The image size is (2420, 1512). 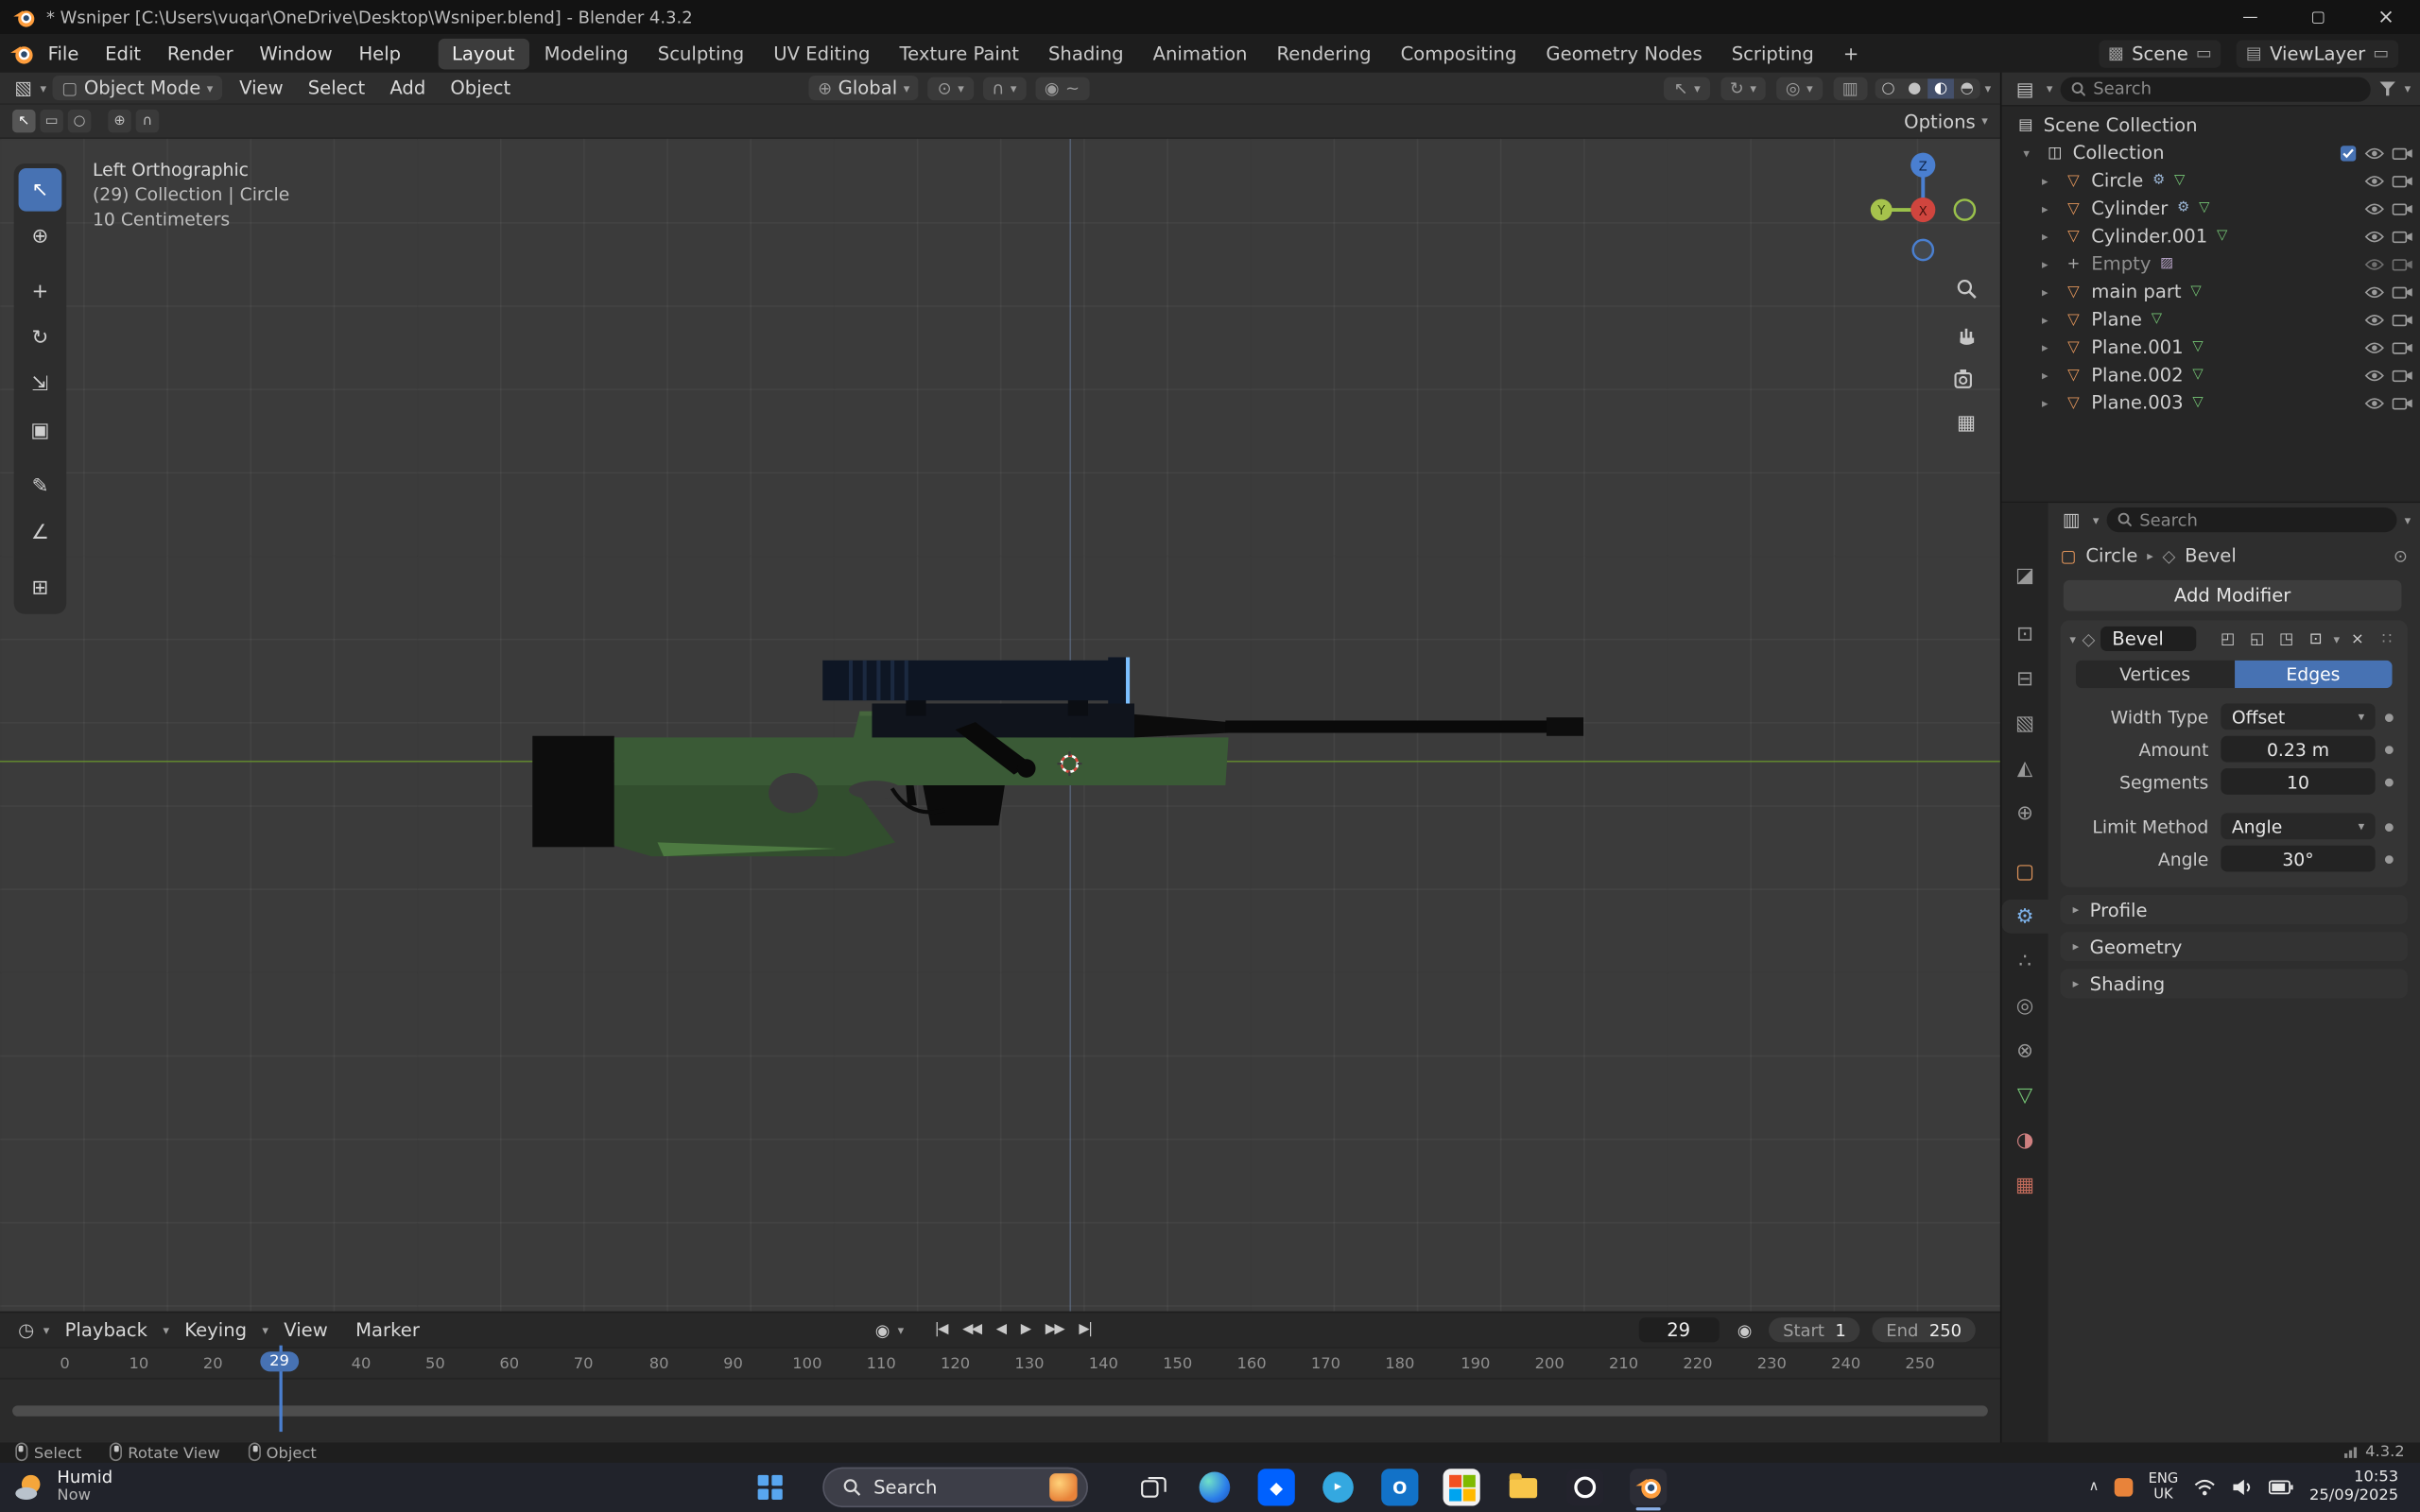 What do you see at coordinates (123, 53) in the screenshot?
I see `menu-edit: Edit` at bounding box center [123, 53].